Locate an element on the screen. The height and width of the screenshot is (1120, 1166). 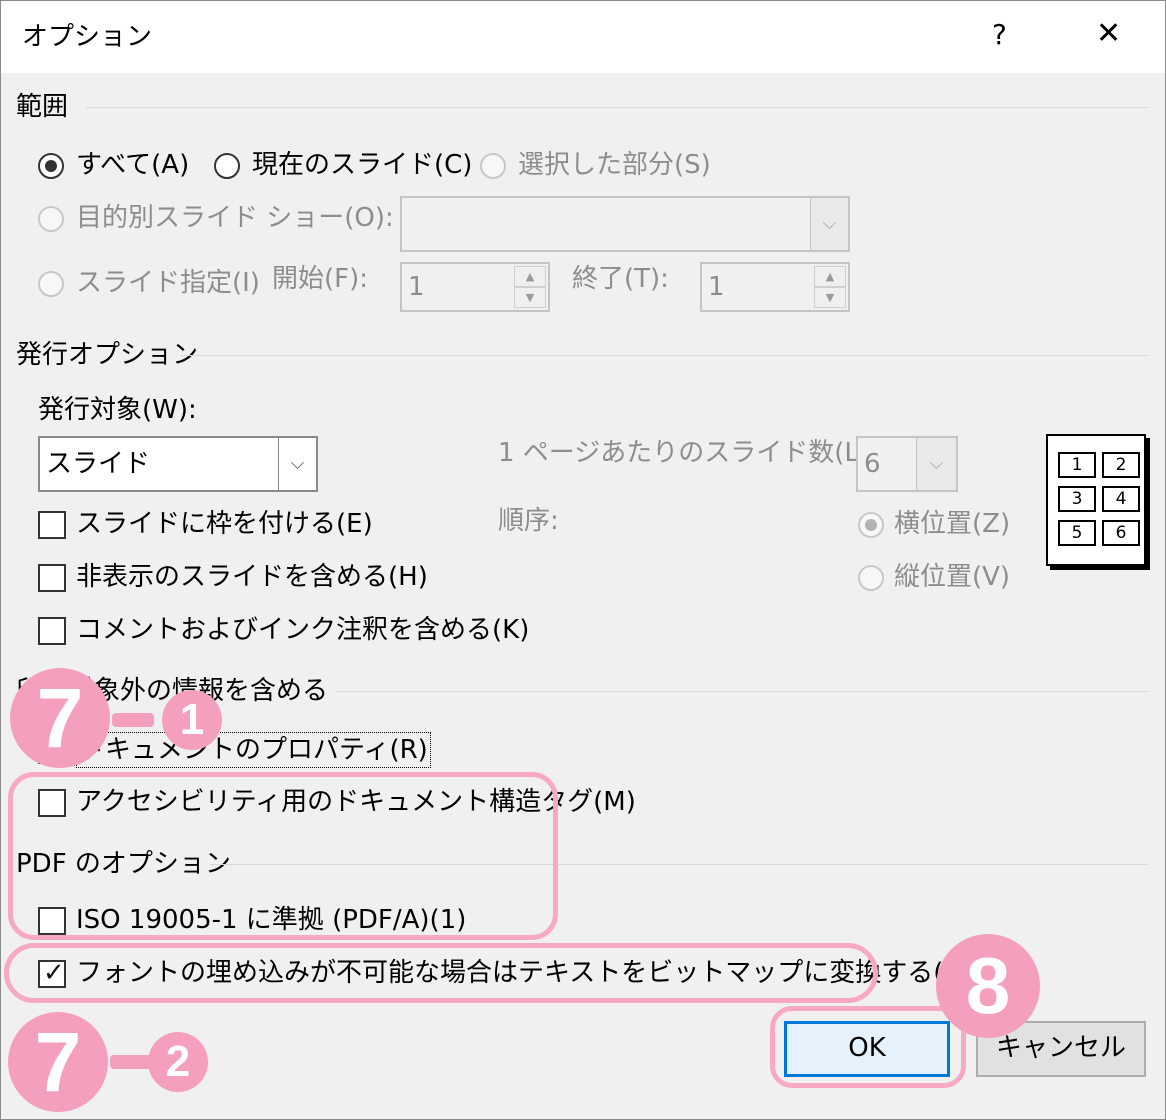
per-page-label: 1 ページあたりのスライド数(L): is located at coordinates (688, 453).